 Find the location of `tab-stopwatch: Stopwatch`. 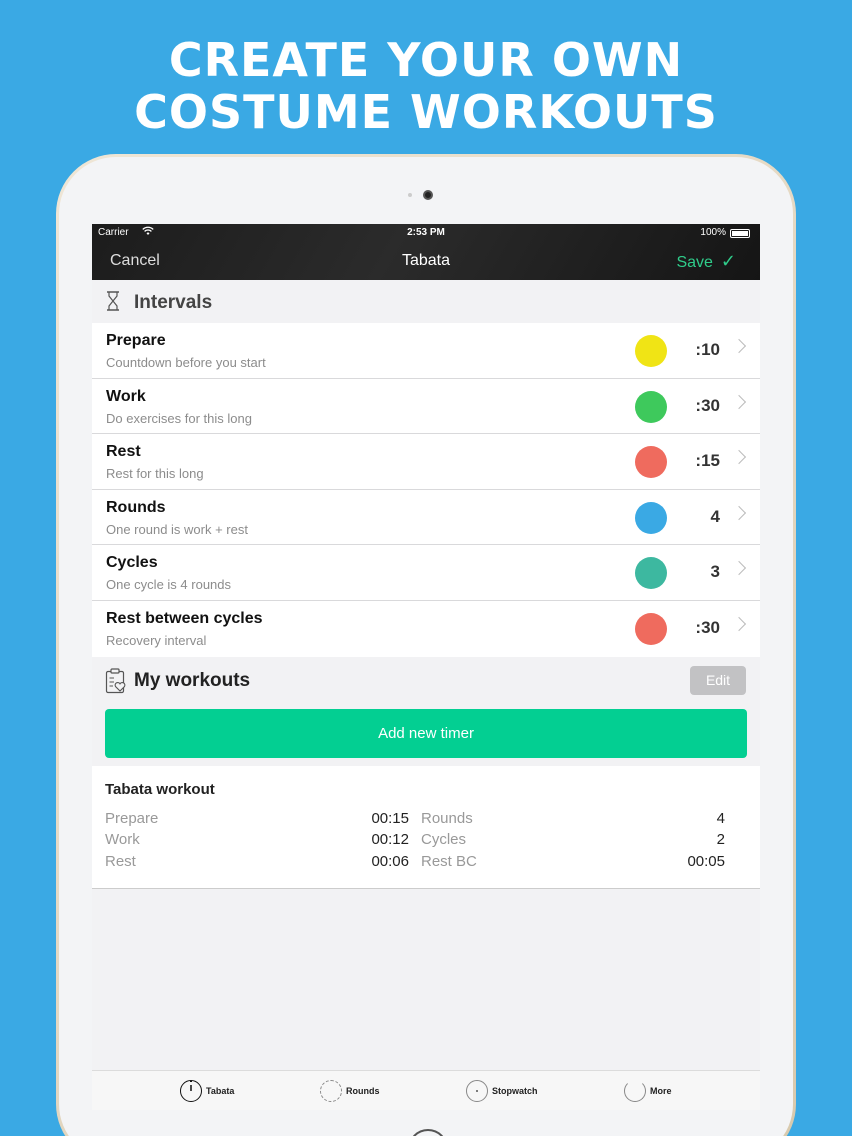

tab-stopwatch: Stopwatch is located at coordinates (502, 1092).